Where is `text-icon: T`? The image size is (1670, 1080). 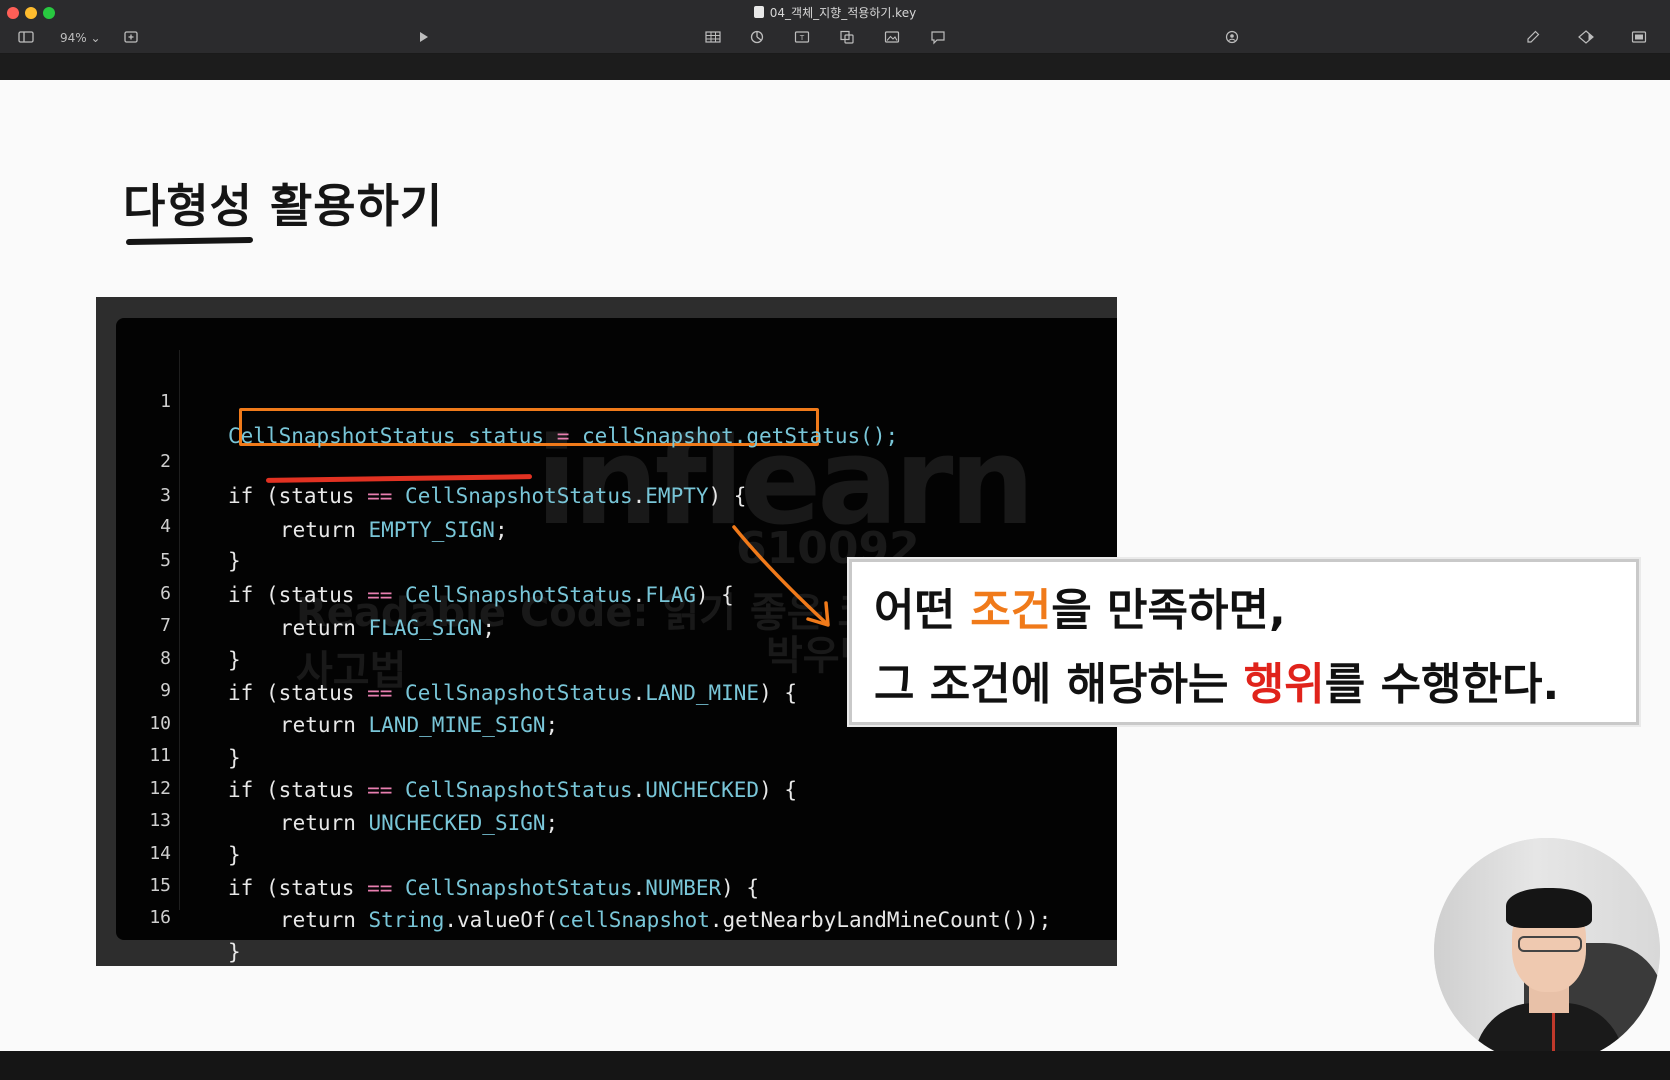
text-icon: T is located at coordinates (802, 37).